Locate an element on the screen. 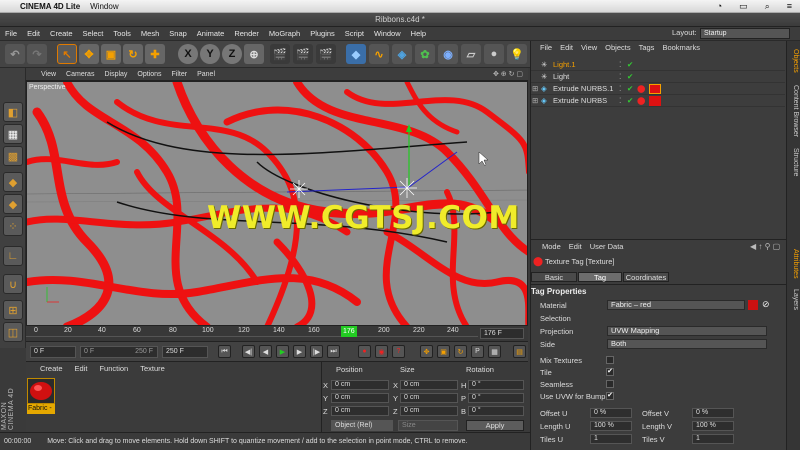 This screenshot has height=450, width=800. size-z-field: 0 cm is located at coordinates (429, 411).